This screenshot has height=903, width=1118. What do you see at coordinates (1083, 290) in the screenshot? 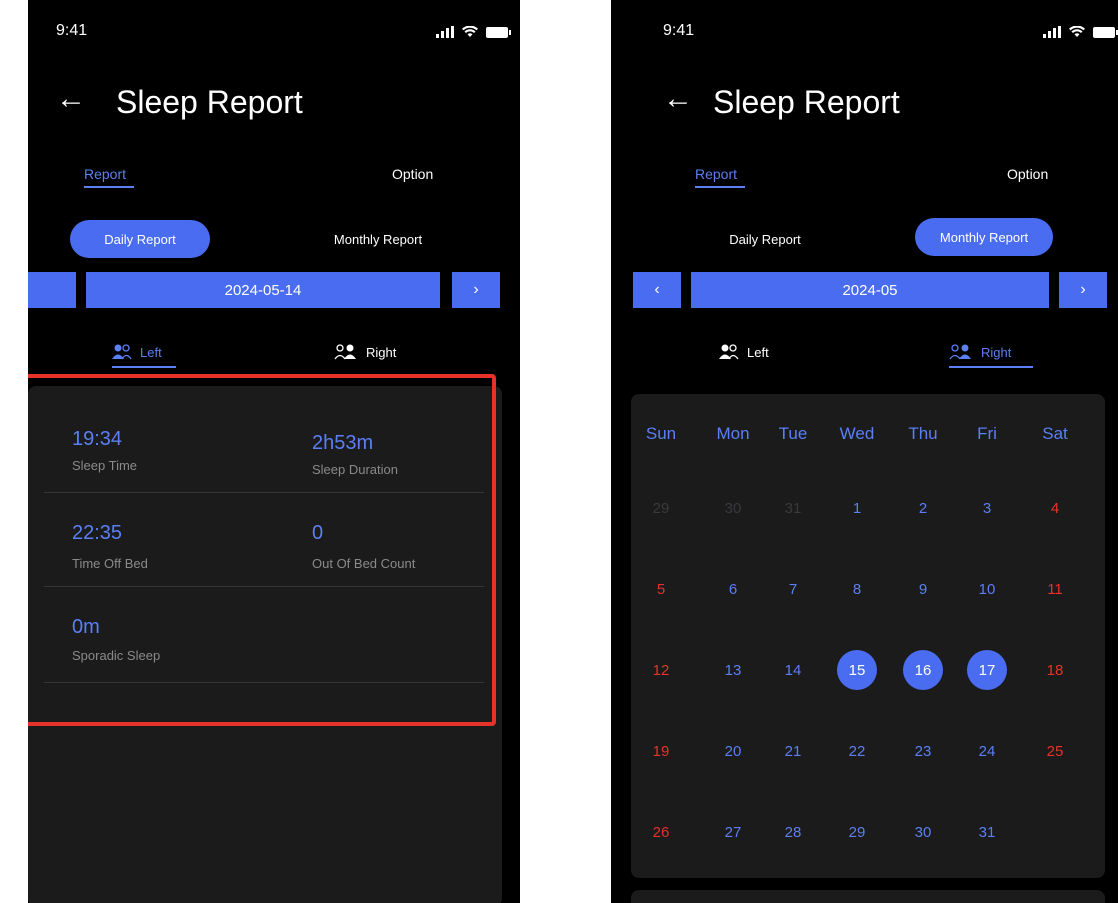
I see `next-month-button: ›` at bounding box center [1083, 290].